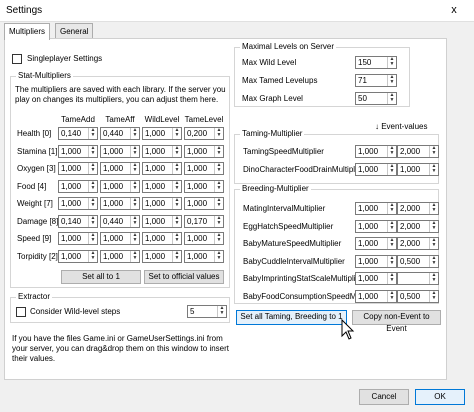 The height and width of the screenshot is (412, 474). I want to click on ok-button: OK, so click(440, 397).